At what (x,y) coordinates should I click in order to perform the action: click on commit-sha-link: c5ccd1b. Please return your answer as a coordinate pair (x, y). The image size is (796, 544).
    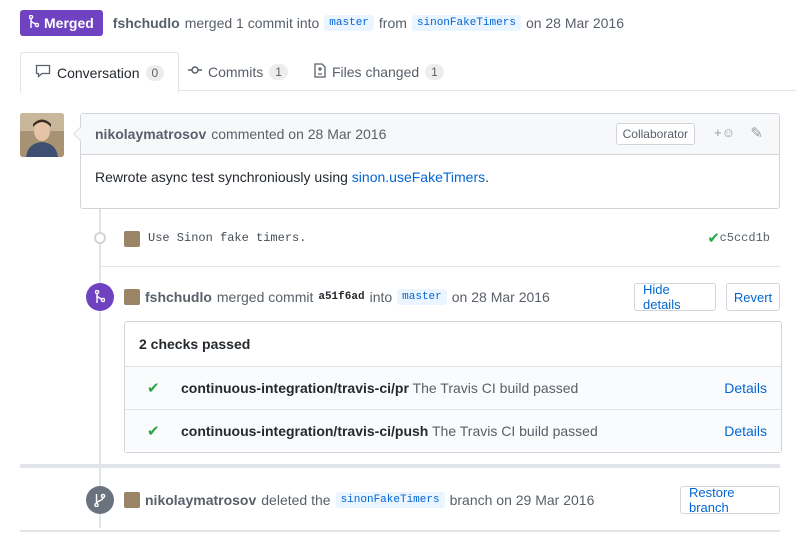
    Looking at the image, I should click on (745, 238).